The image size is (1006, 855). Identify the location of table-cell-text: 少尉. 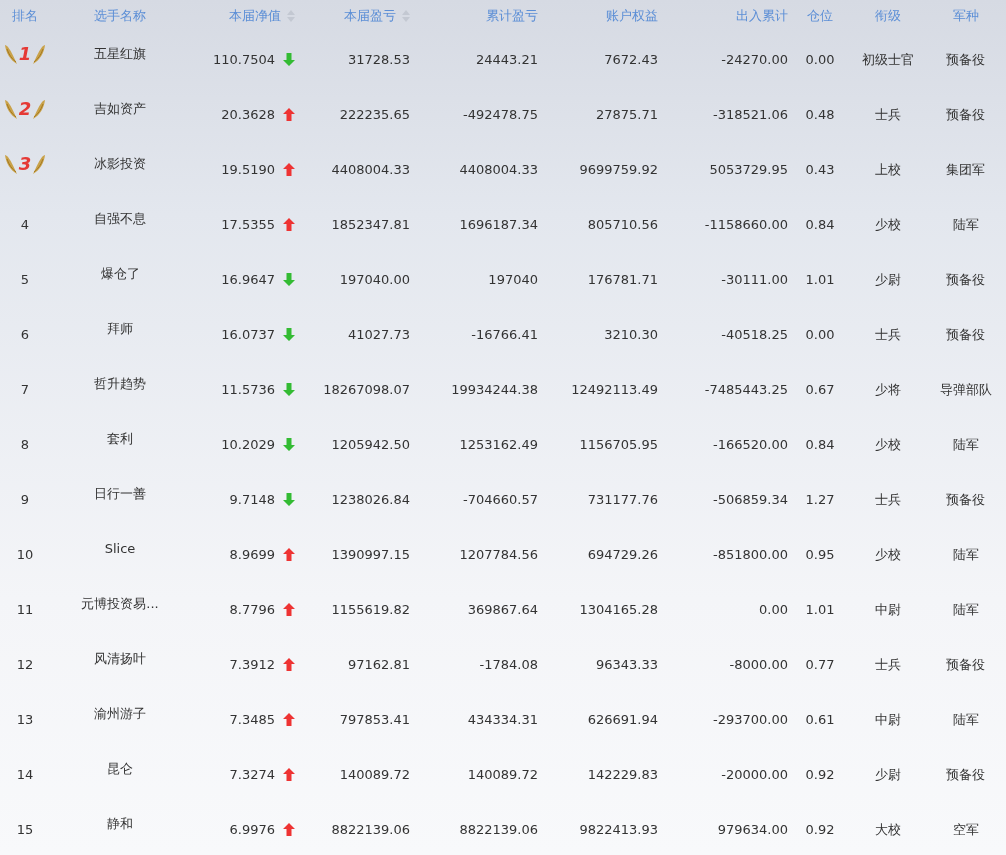
(887, 774).